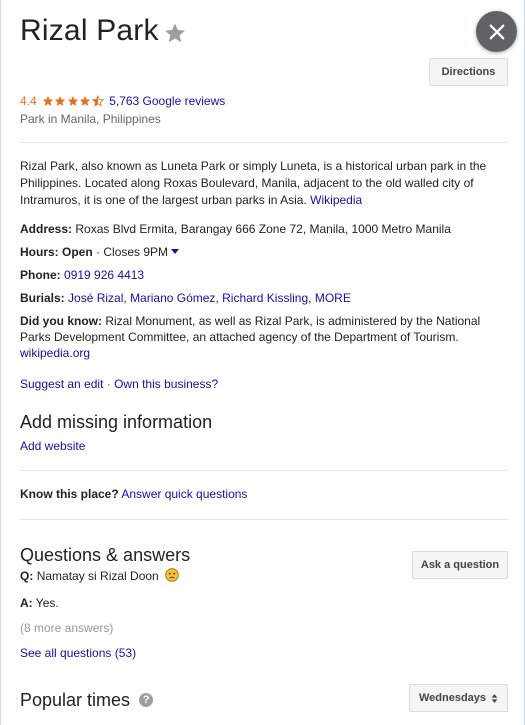  I want to click on rating-stars, so click(73, 101).